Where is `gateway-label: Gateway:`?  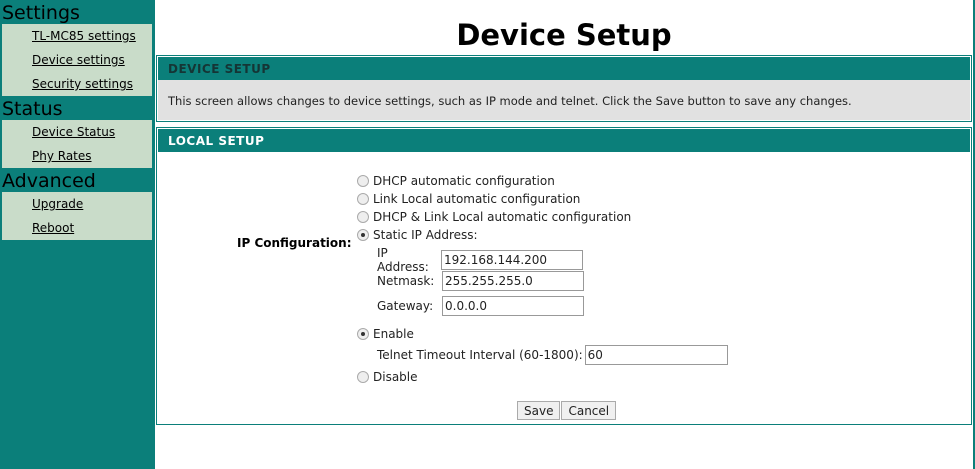 gateway-label: Gateway: is located at coordinates (405, 306).